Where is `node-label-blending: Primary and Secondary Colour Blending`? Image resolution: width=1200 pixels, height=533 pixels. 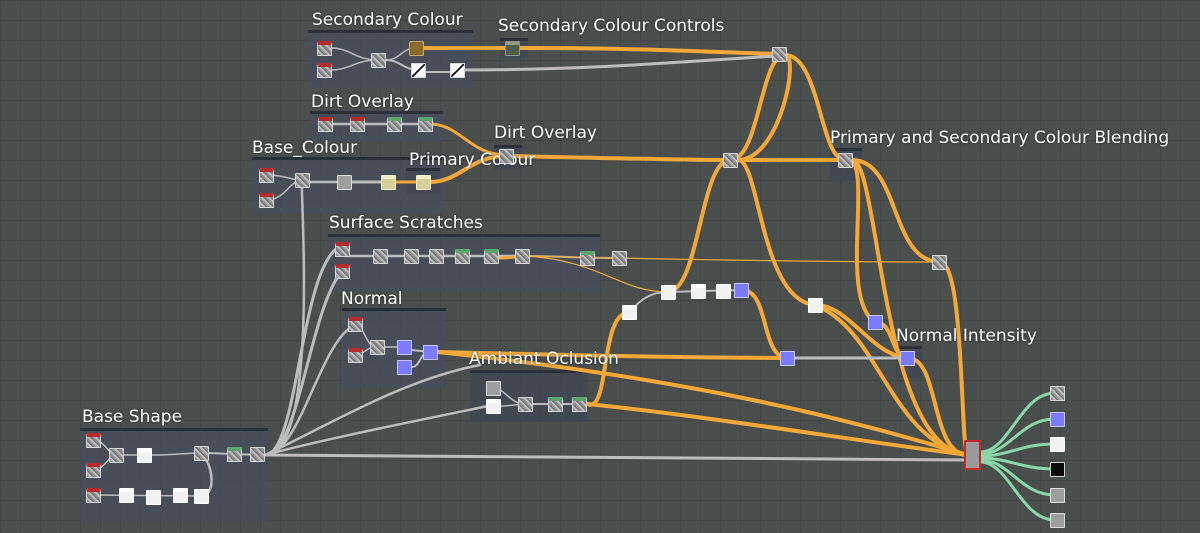
node-label-blending: Primary and Secondary Colour Blending is located at coordinates (1000, 138).